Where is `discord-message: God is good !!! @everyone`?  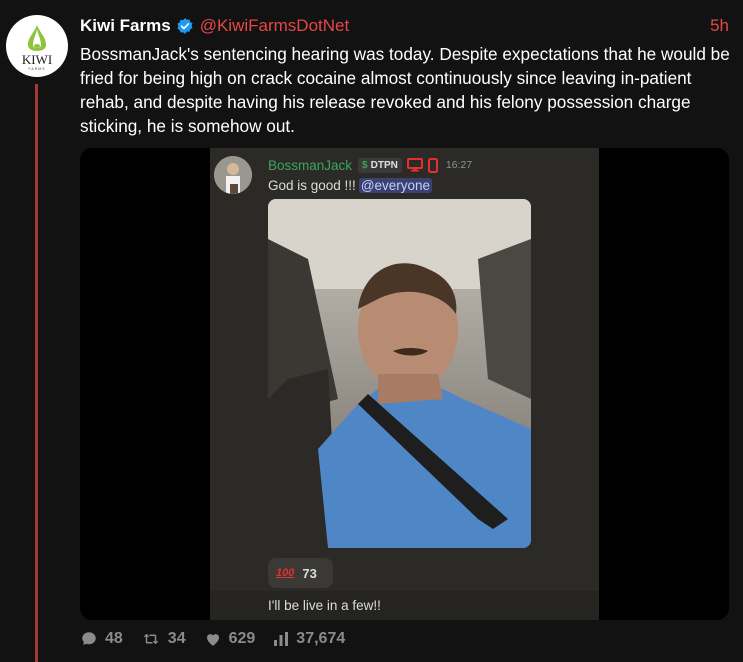 discord-message: God is good !!! @everyone is located at coordinates (350, 185).